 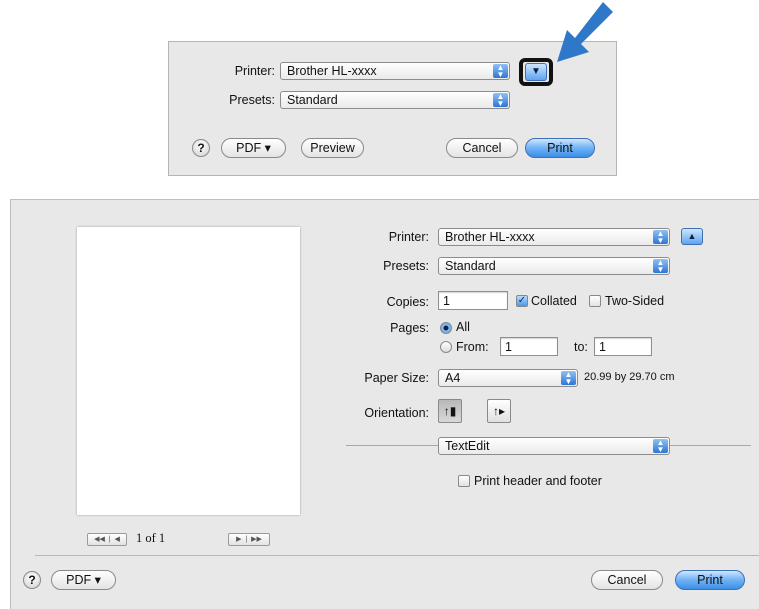 What do you see at coordinates (188, 371) in the screenshot?
I see `page-preview` at bounding box center [188, 371].